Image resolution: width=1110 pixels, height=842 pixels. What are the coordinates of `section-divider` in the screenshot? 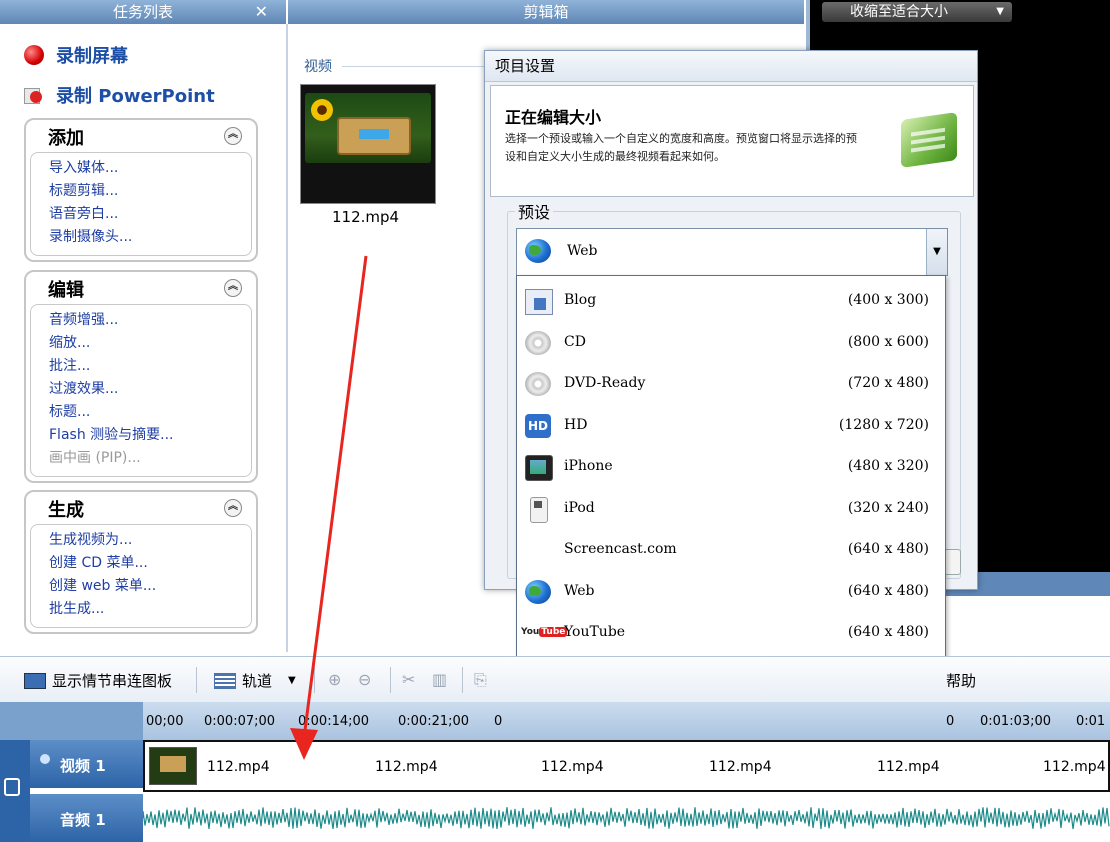 It's located at (417, 66).